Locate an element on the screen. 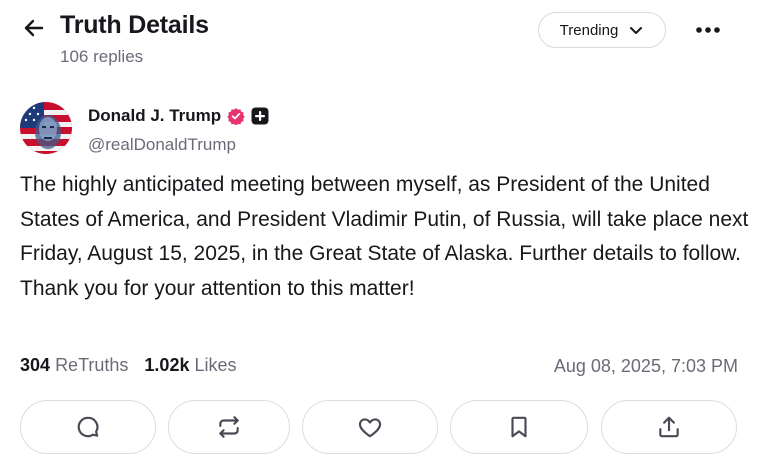 This screenshot has width=780, height=471. bookmark-button is located at coordinates (519, 427).